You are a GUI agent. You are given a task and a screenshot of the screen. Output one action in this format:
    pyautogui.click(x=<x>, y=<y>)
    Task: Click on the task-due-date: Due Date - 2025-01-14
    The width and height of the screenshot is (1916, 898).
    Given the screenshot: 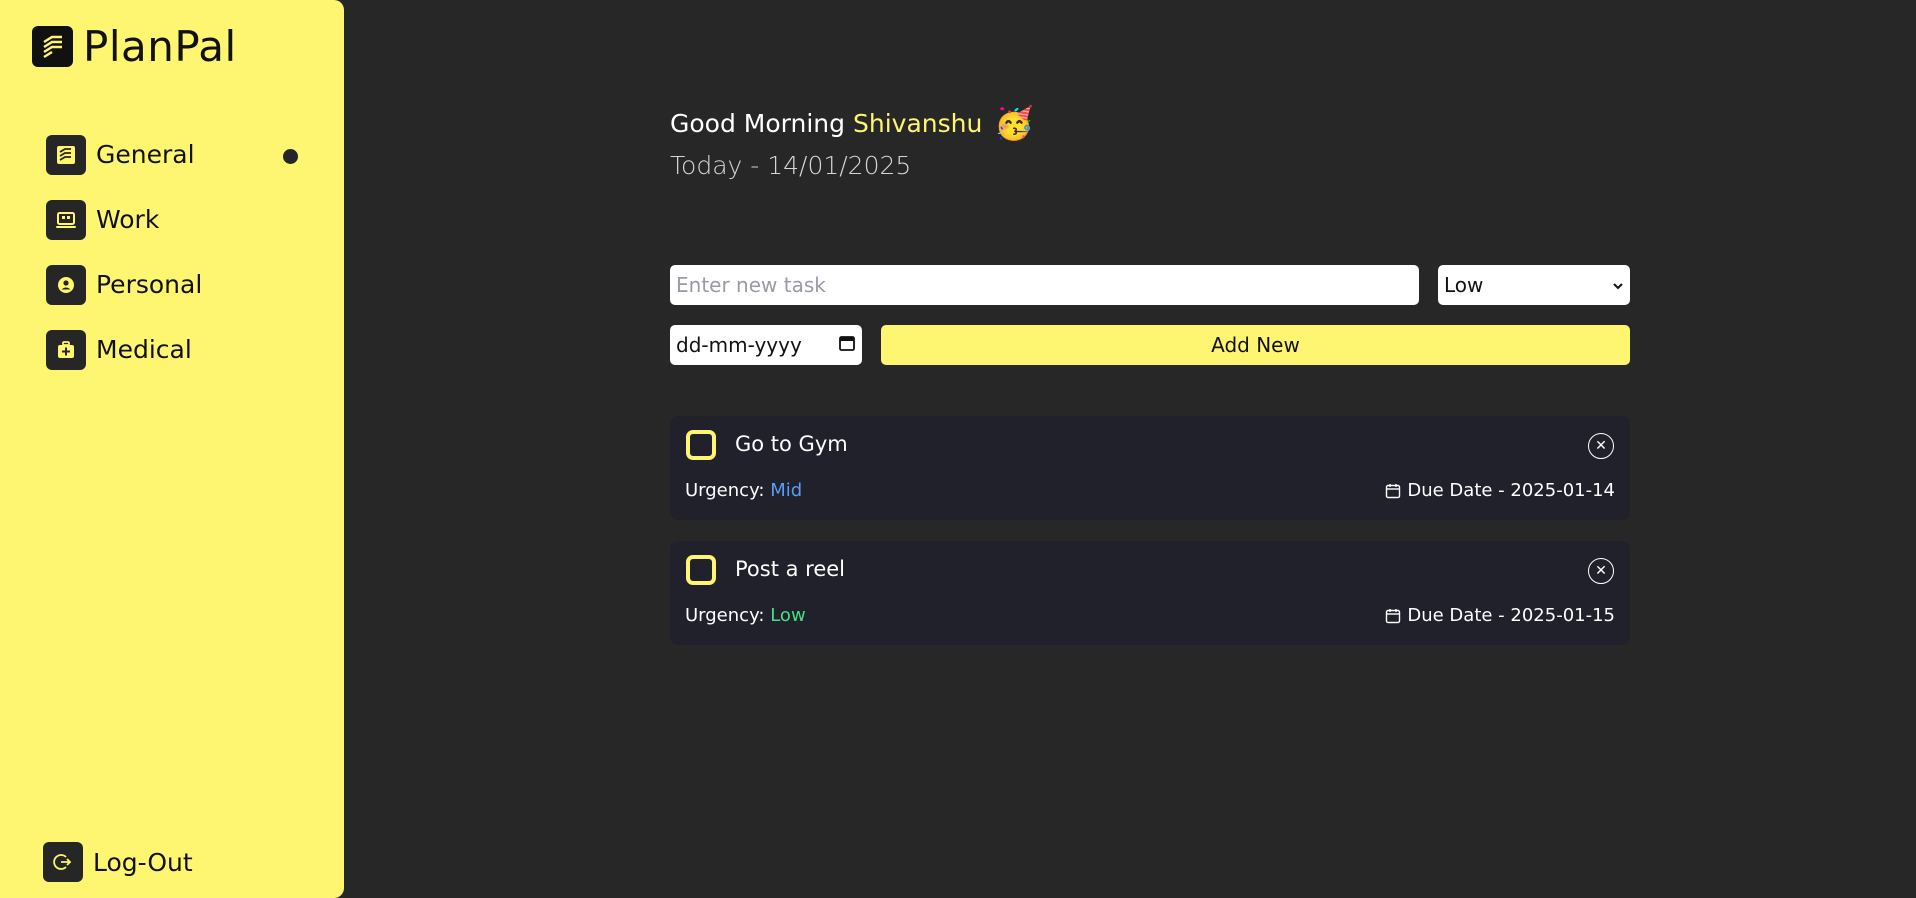 What is the action you would take?
    pyautogui.click(x=1500, y=490)
    